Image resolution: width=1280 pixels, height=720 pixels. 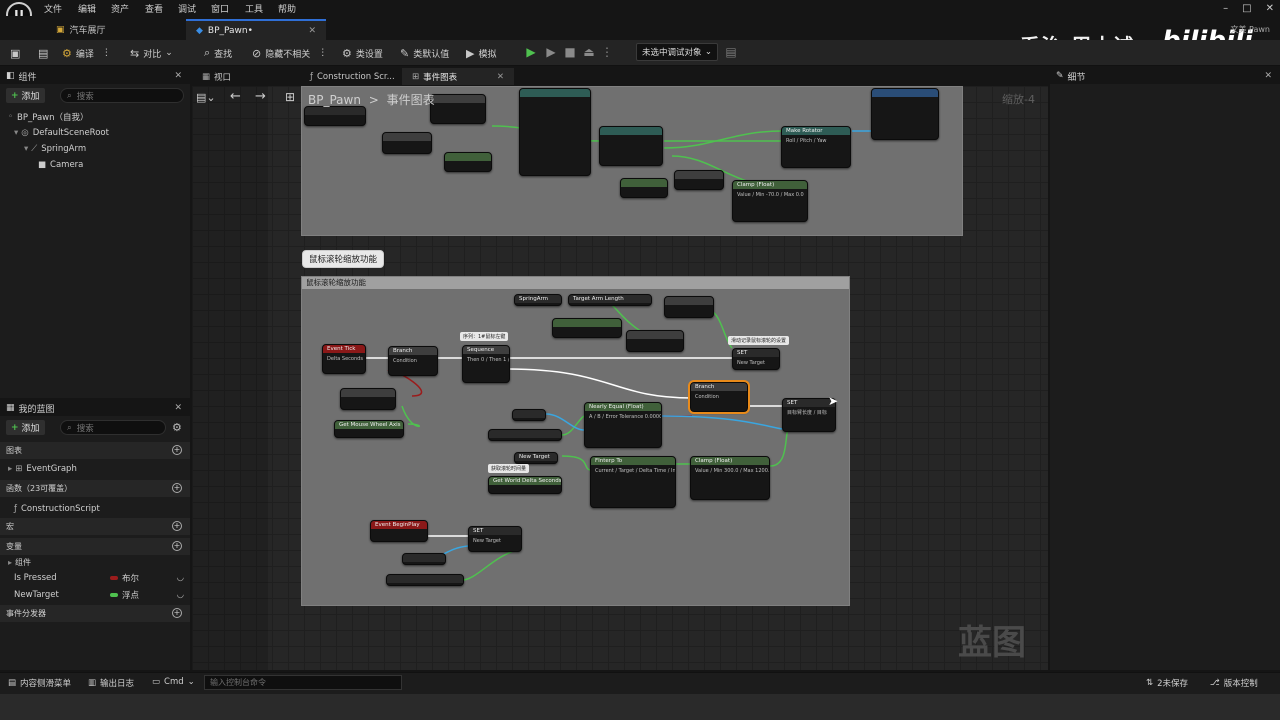 I want to click on node-world-delta: Get World Delta Seconds, so click(x=525, y=485).